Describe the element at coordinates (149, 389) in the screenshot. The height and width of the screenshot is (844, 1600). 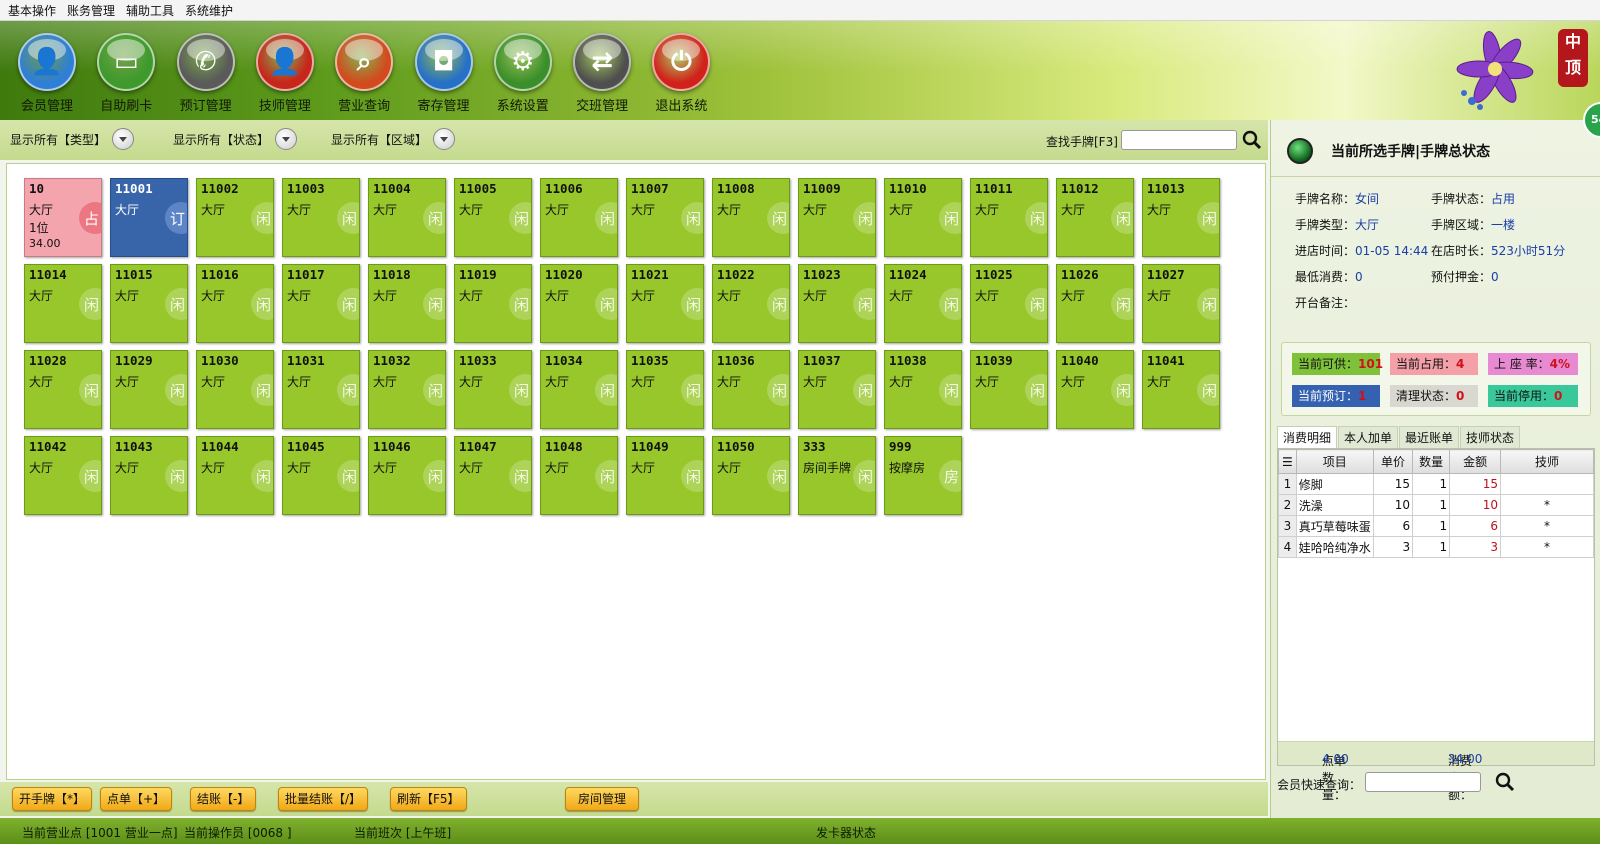
I see `card-tile: 11029 大厅 闲` at that location.